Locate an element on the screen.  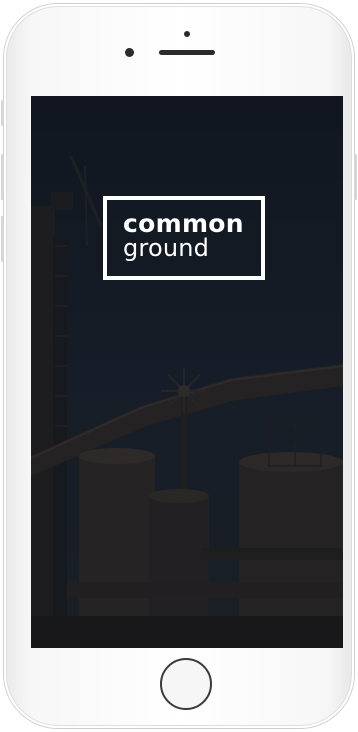
power-button is located at coordinates (355, 177).